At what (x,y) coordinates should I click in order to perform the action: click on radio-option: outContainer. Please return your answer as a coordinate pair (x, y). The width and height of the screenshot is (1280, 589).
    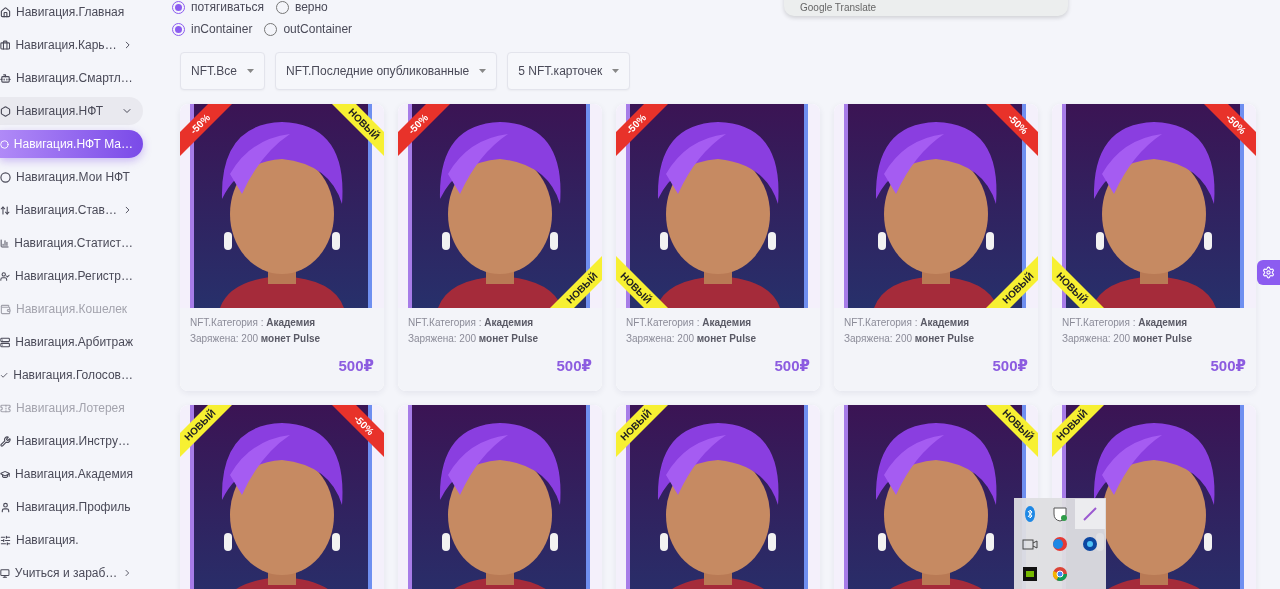
    Looking at the image, I should click on (308, 29).